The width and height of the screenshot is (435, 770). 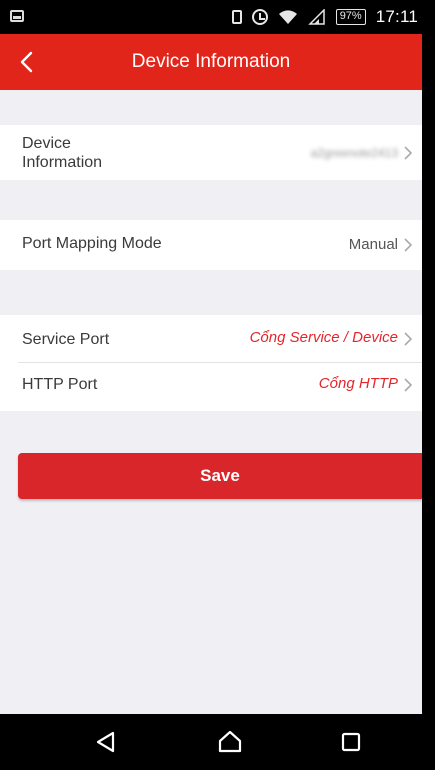 I want to click on wifi-icon, so click(x=288, y=17).